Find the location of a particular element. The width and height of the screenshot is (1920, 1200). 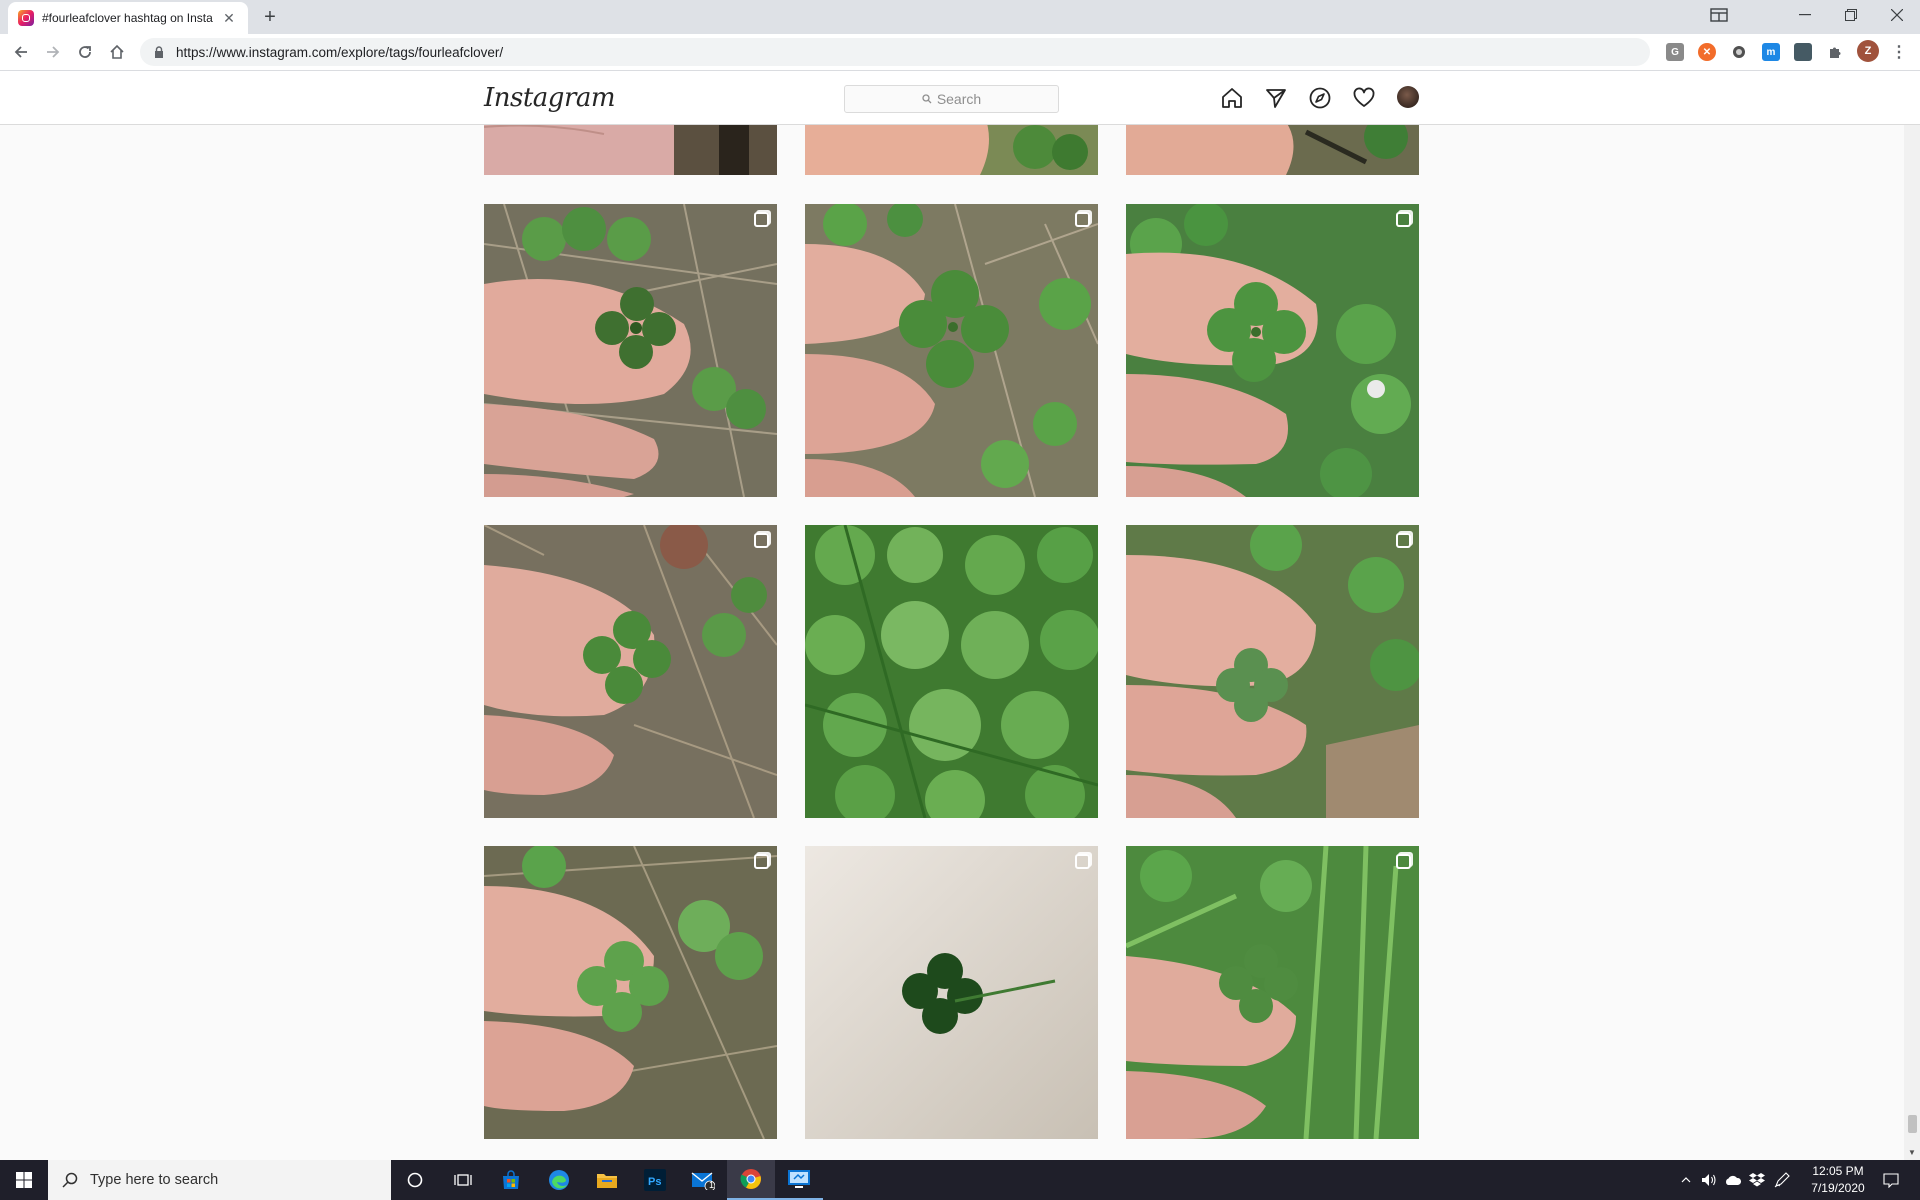

search-placeholder: Search is located at coordinates (959, 99).